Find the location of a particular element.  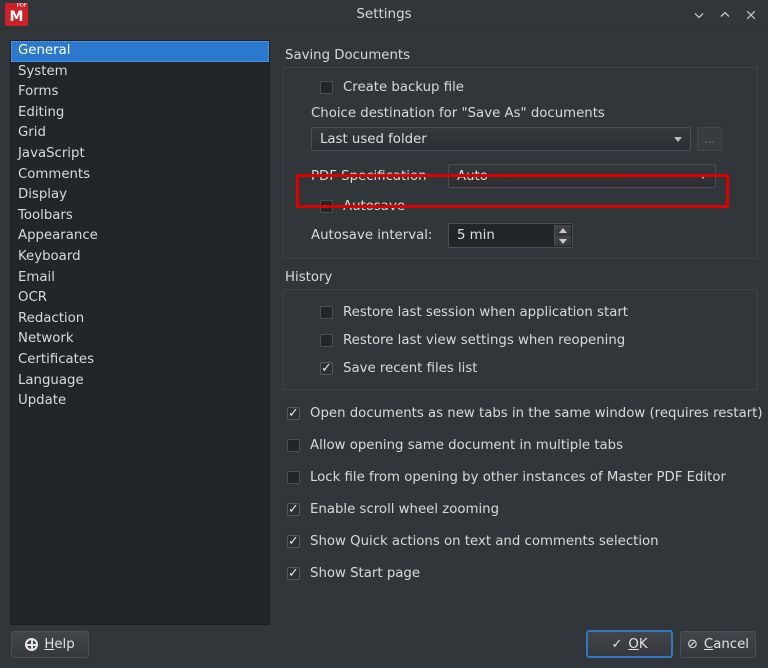

sidebar-item-network: Network is located at coordinates (140, 339).